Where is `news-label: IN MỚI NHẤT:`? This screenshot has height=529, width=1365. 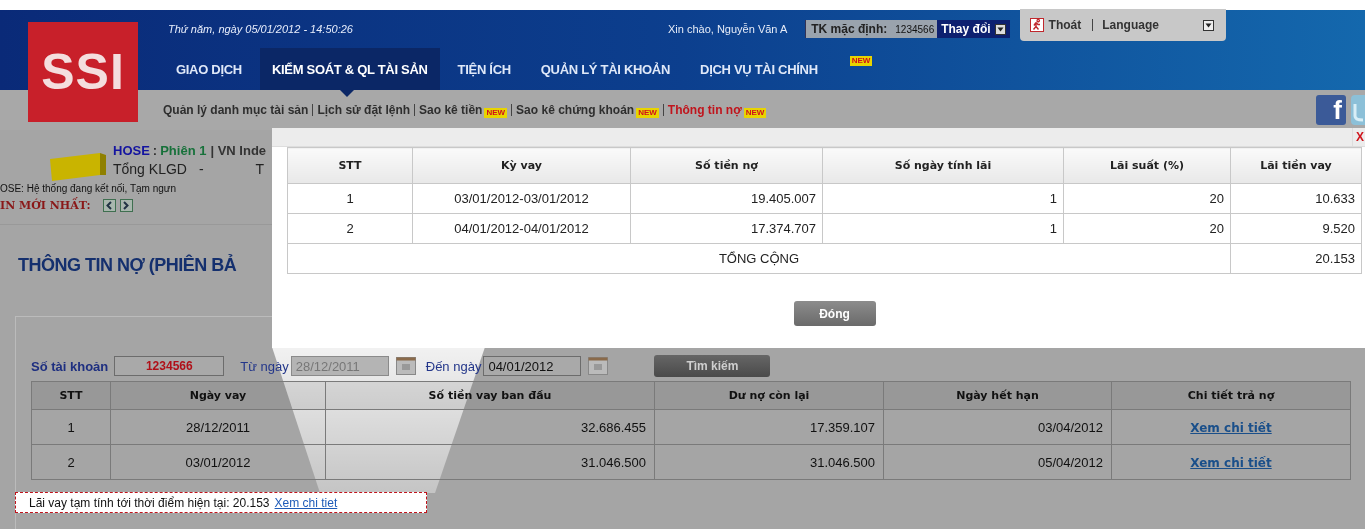 news-label: IN MỚI NHẤT: is located at coordinates (45, 205).